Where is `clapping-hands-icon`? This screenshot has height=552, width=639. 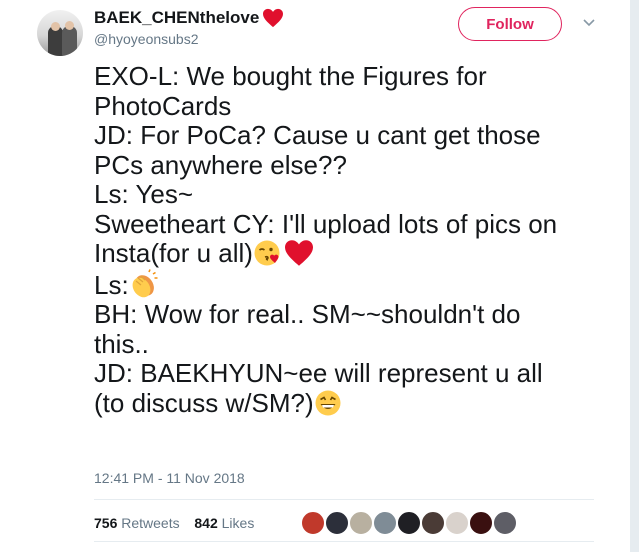
clapping-hands-icon is located at coordinates (145, 282).